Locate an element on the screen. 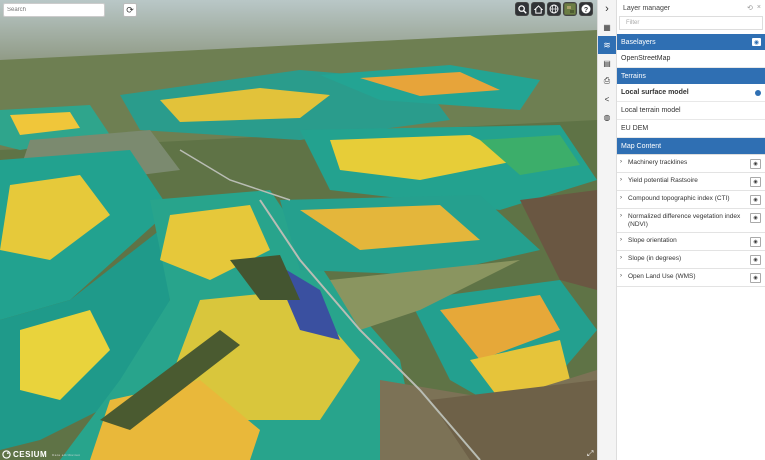 Image resolution: width=765 pixels, height=460 pixels. filter-field: Filter is located at coordinates (691, 23).